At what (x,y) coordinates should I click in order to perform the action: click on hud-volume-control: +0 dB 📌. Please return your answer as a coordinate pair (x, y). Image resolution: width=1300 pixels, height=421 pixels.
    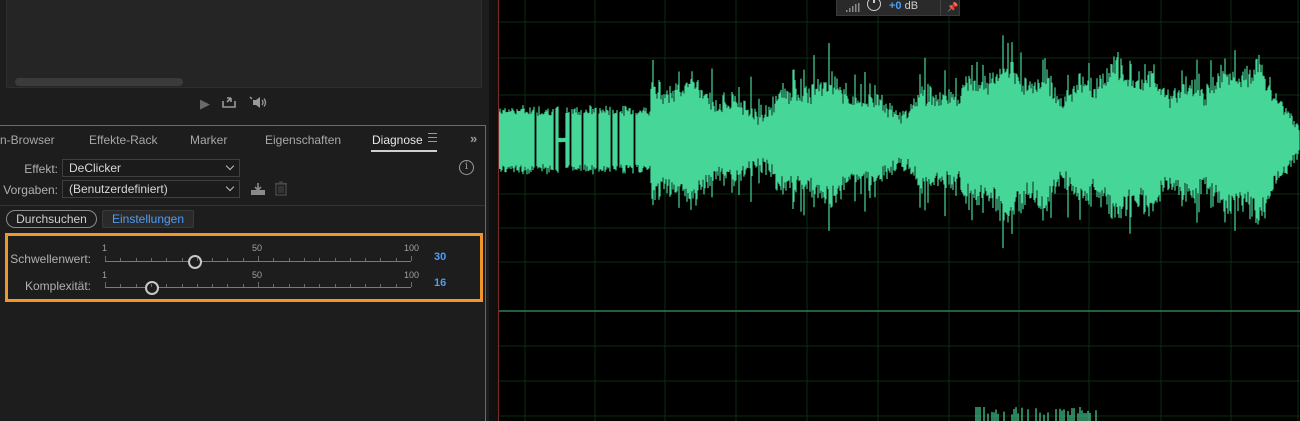
    Looking at the image, I should click on (898, 8).